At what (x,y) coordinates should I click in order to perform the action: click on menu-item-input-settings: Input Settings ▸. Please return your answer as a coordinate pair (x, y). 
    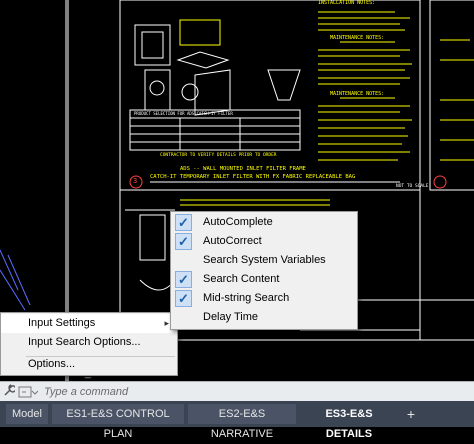
    Looking at the image, I should click on (89, 323).